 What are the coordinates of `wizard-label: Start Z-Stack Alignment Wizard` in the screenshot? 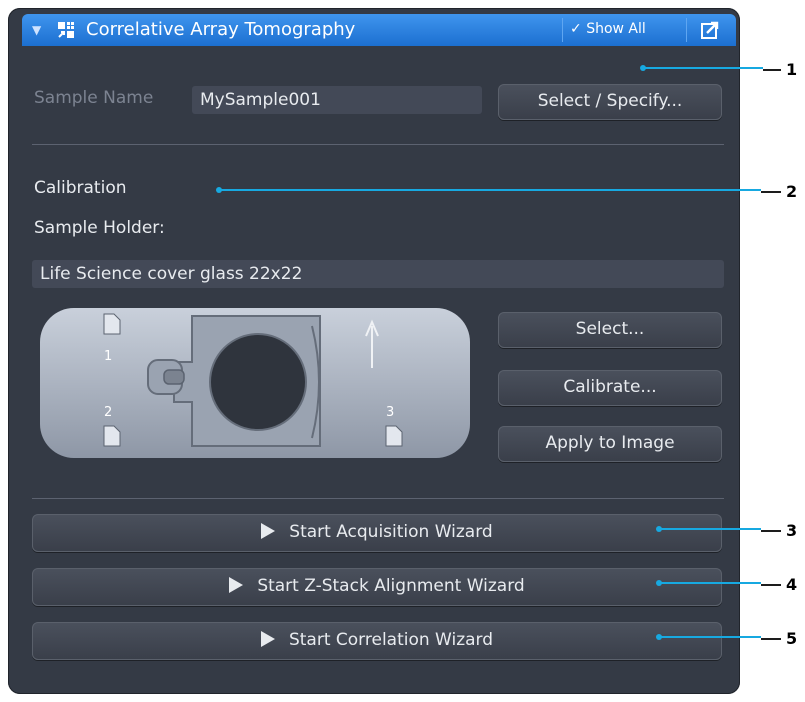 It's located at (391, 586).